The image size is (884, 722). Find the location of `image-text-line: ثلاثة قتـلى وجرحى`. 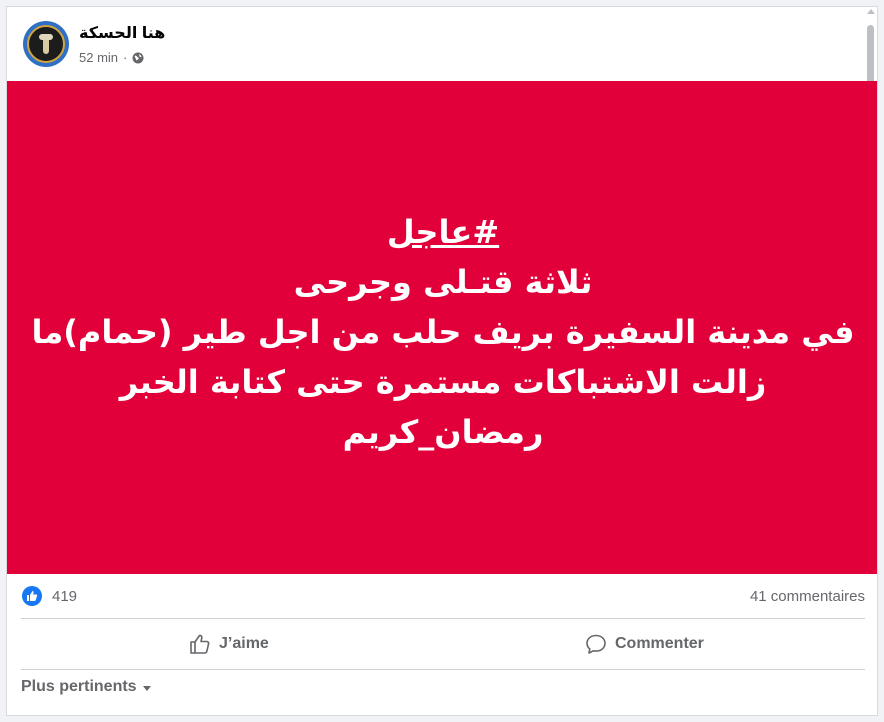

image-text-line: ثلاثة قتـلى وجرحى is located at coordinates (443, 282).